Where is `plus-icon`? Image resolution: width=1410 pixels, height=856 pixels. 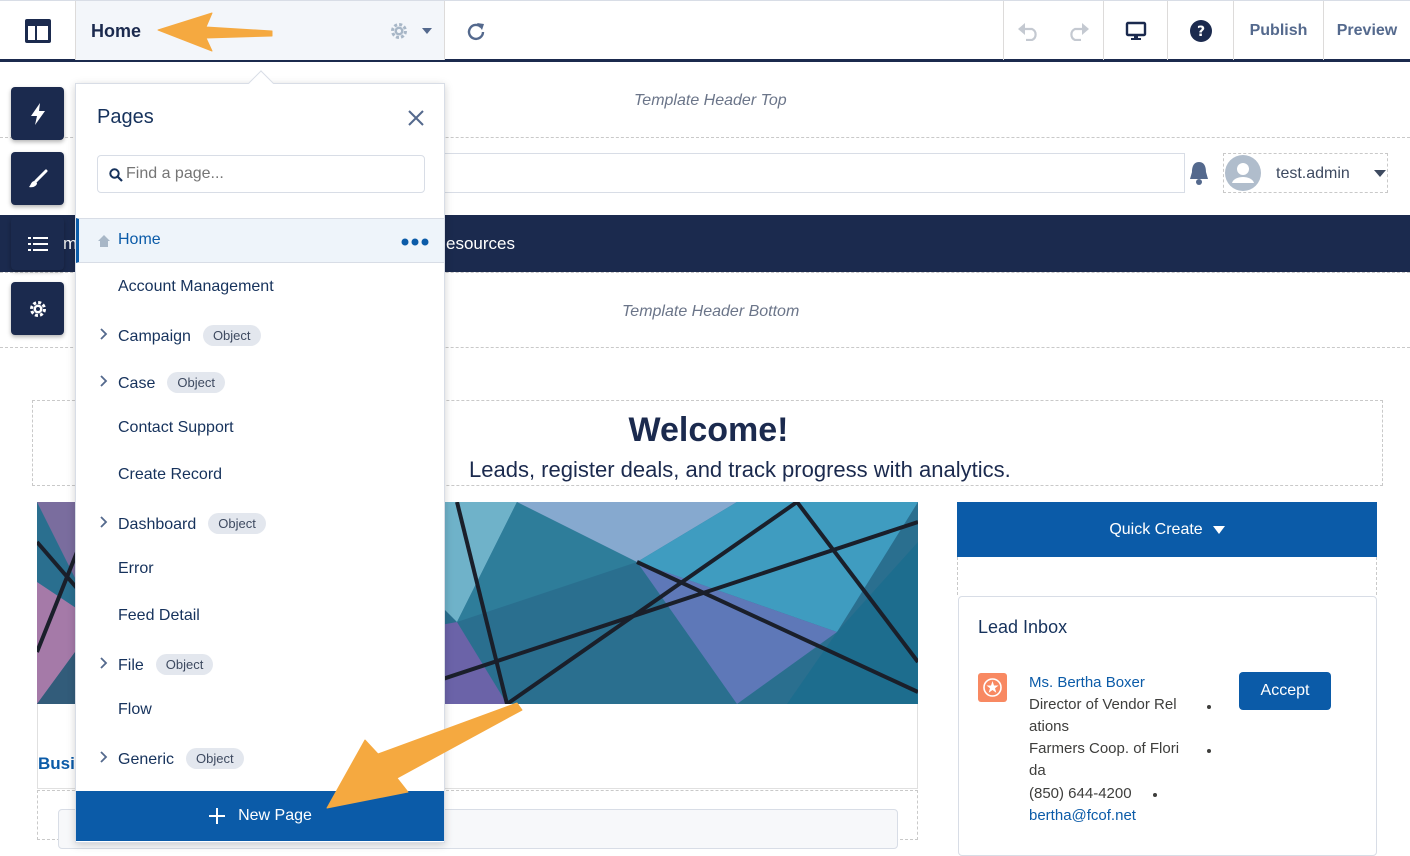 plus-icon is located at coordinates (217, 816).